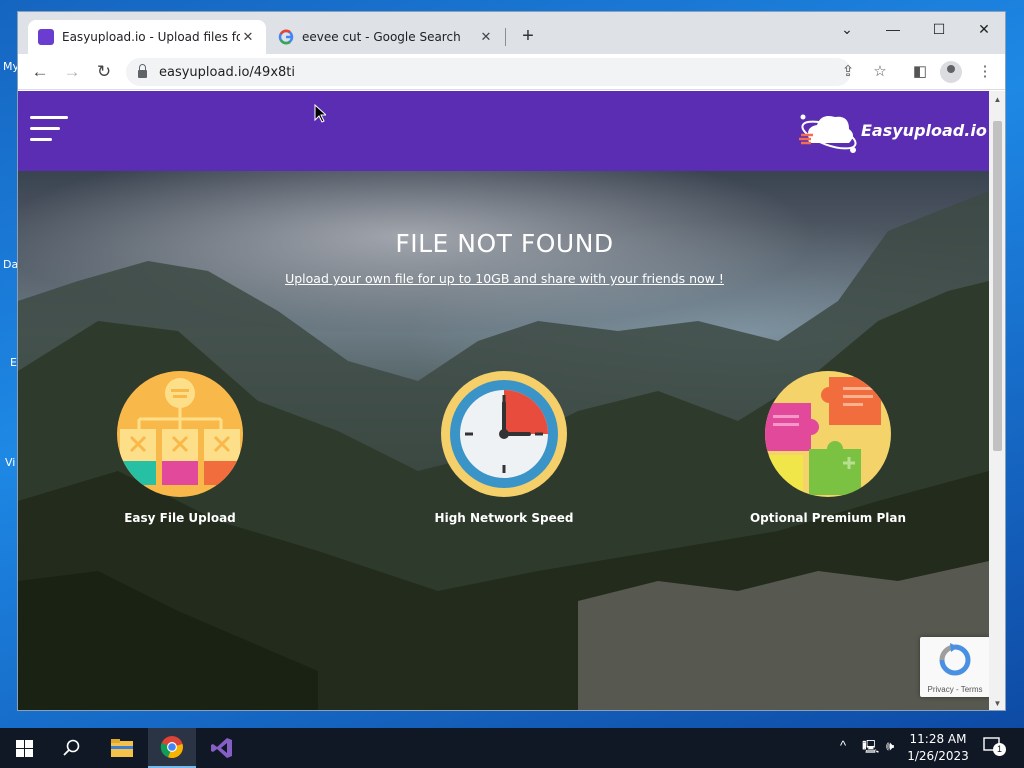 The image size is (1024, 768). What do you see at coordinates (10, 264) in the screenshot?
I see `desktop-icon-label: Da` at bounding box center [10, 264].